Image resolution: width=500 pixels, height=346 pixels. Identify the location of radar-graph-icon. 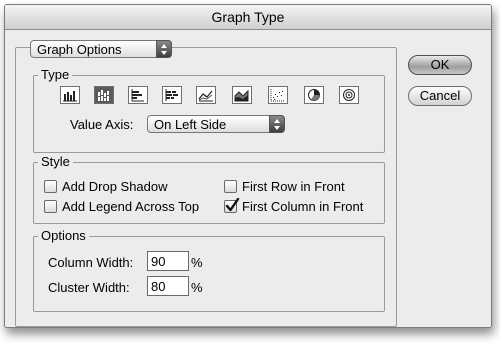
(349, 95).